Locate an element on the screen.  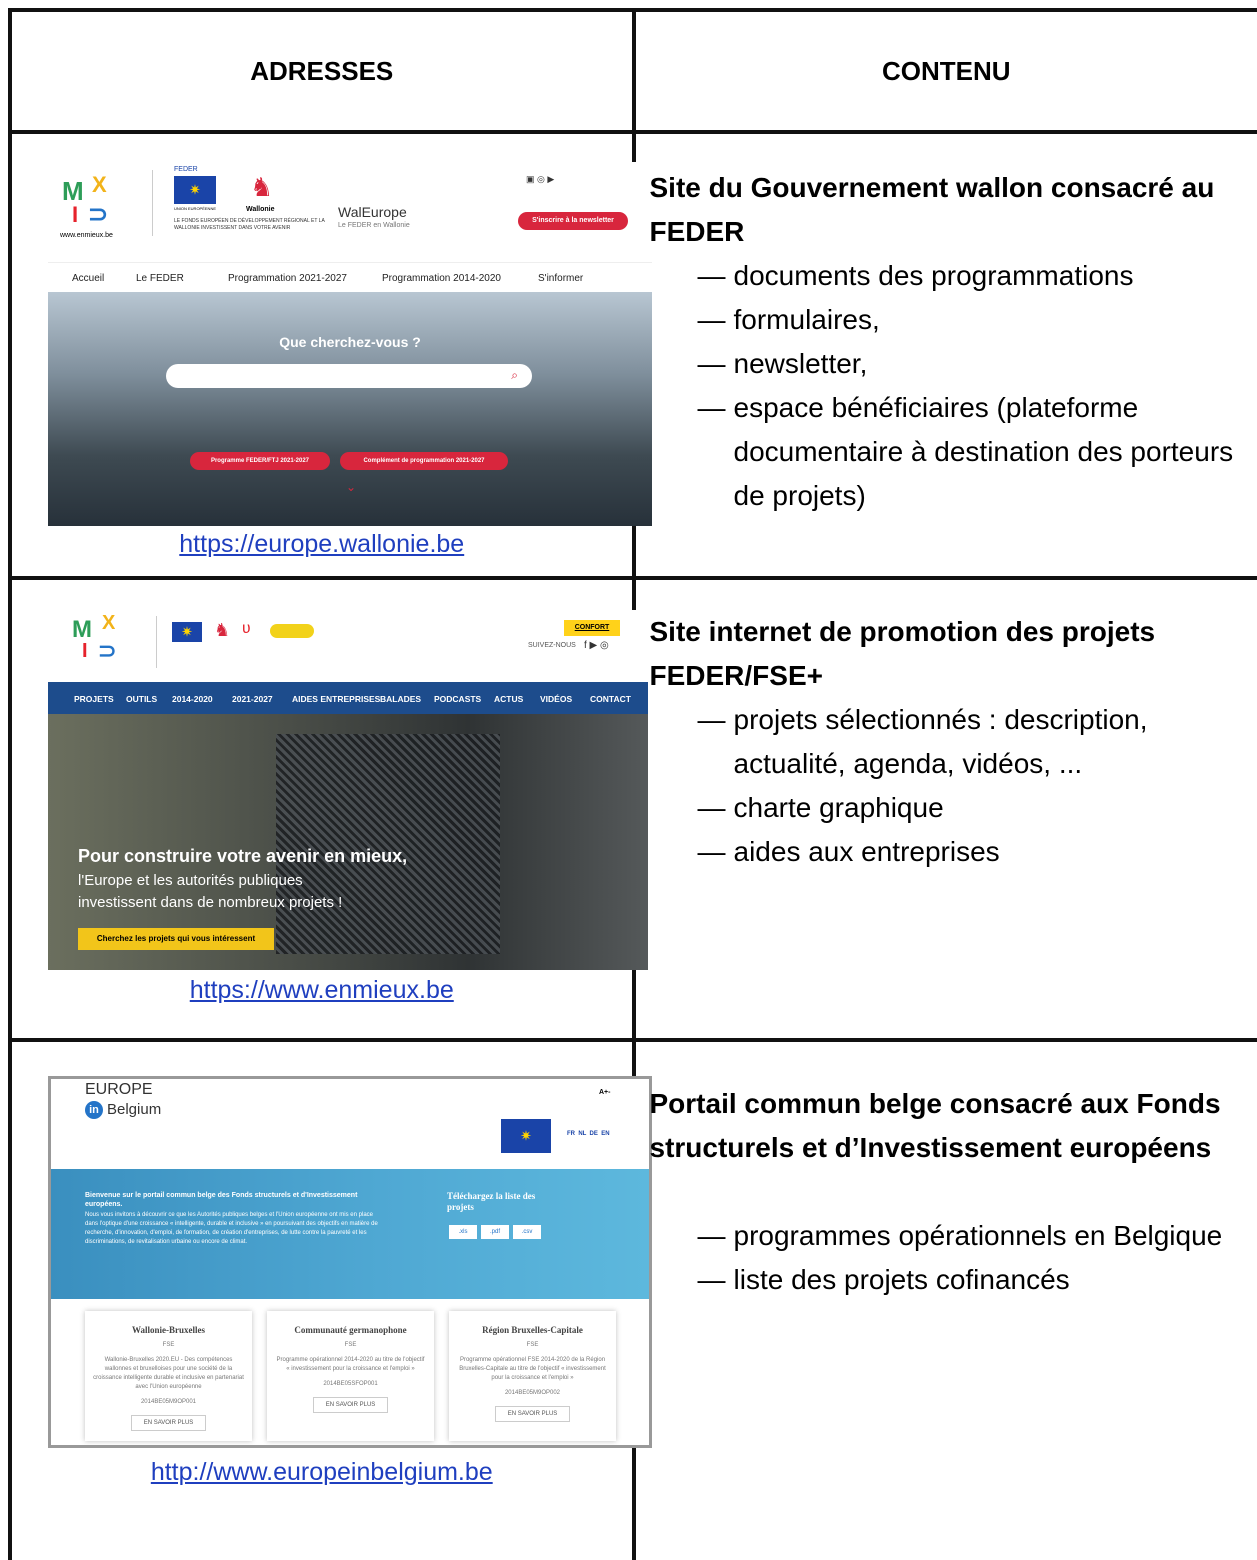
social-icons: f ▶ ◎ is located at coordinates (596, 645).